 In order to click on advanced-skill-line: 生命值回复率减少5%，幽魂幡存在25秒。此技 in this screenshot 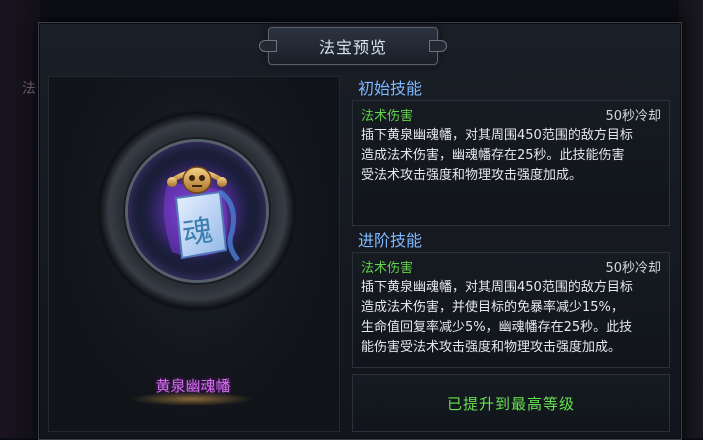, I will do `click(497, 327)`.